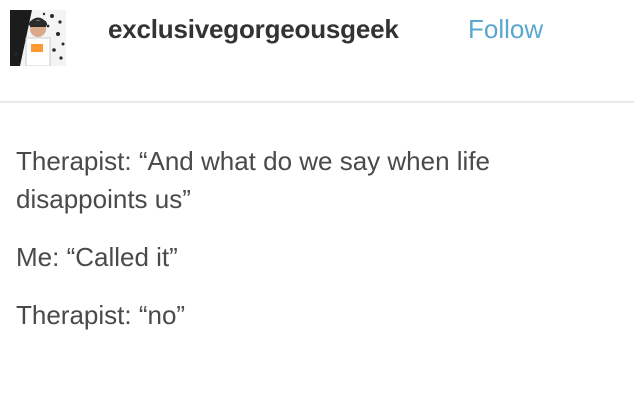 This screenshot has width=634, height=409. Describe the element at coordinates (97, 257) in the screenshot. I see `post-line-2: Me: “Called it”` at that location.